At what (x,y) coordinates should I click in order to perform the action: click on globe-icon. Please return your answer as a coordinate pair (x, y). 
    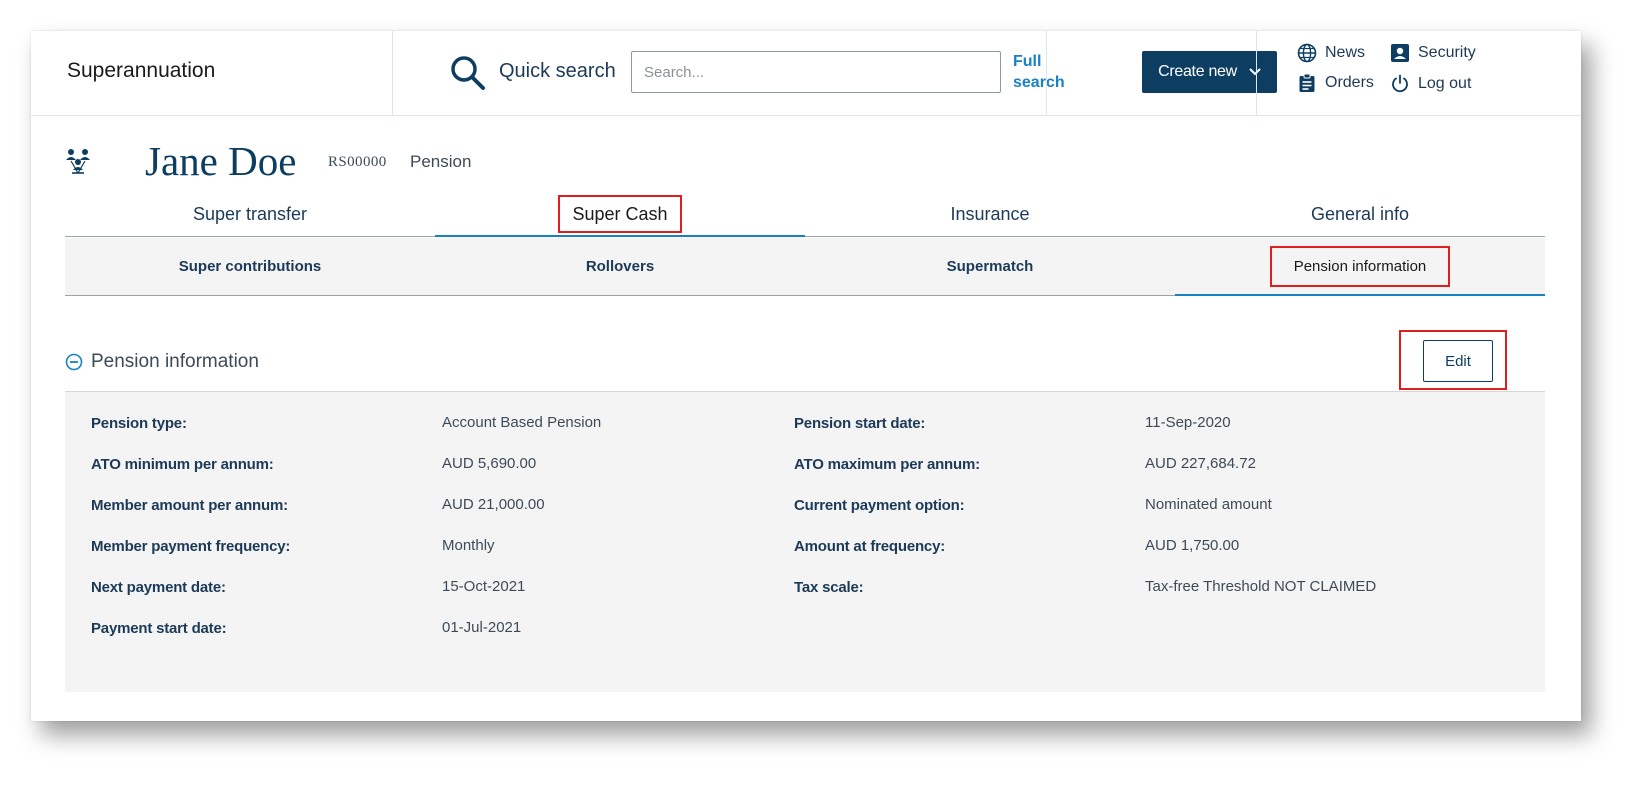
    Looking at the image, I should click on (1307, 53).